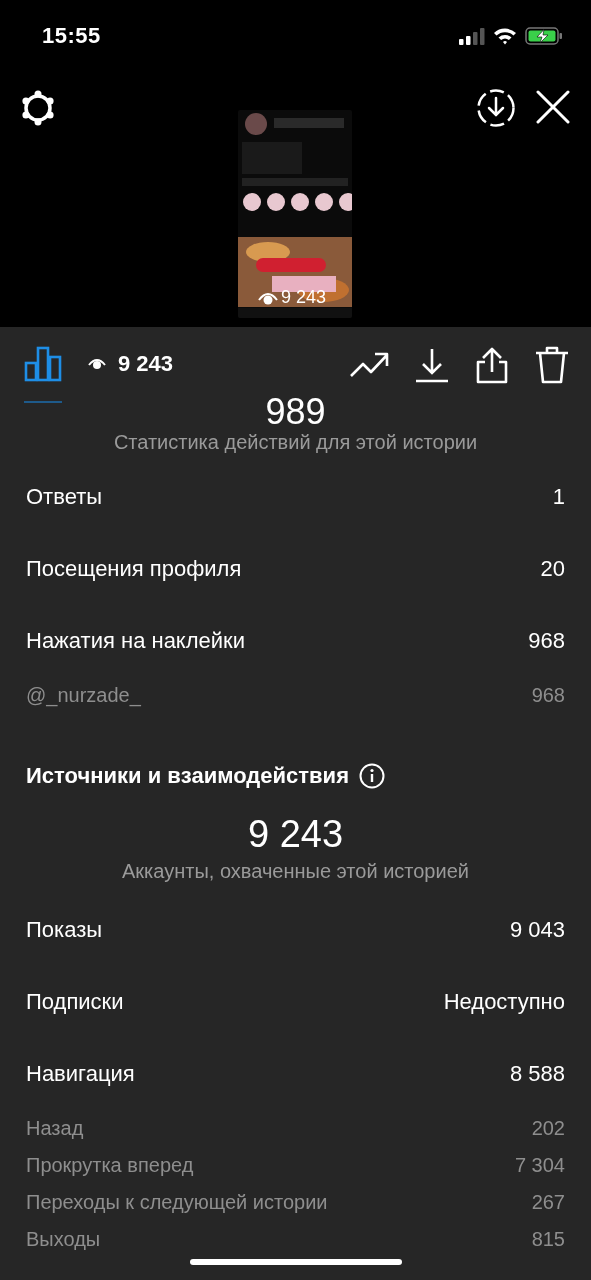 Image resolution: width=591 pixels, height=1280 pixels. What do you see at coordinates (295, 412) in the screenshot?
I see `total-count: 989` at bounding box center [295, 412].